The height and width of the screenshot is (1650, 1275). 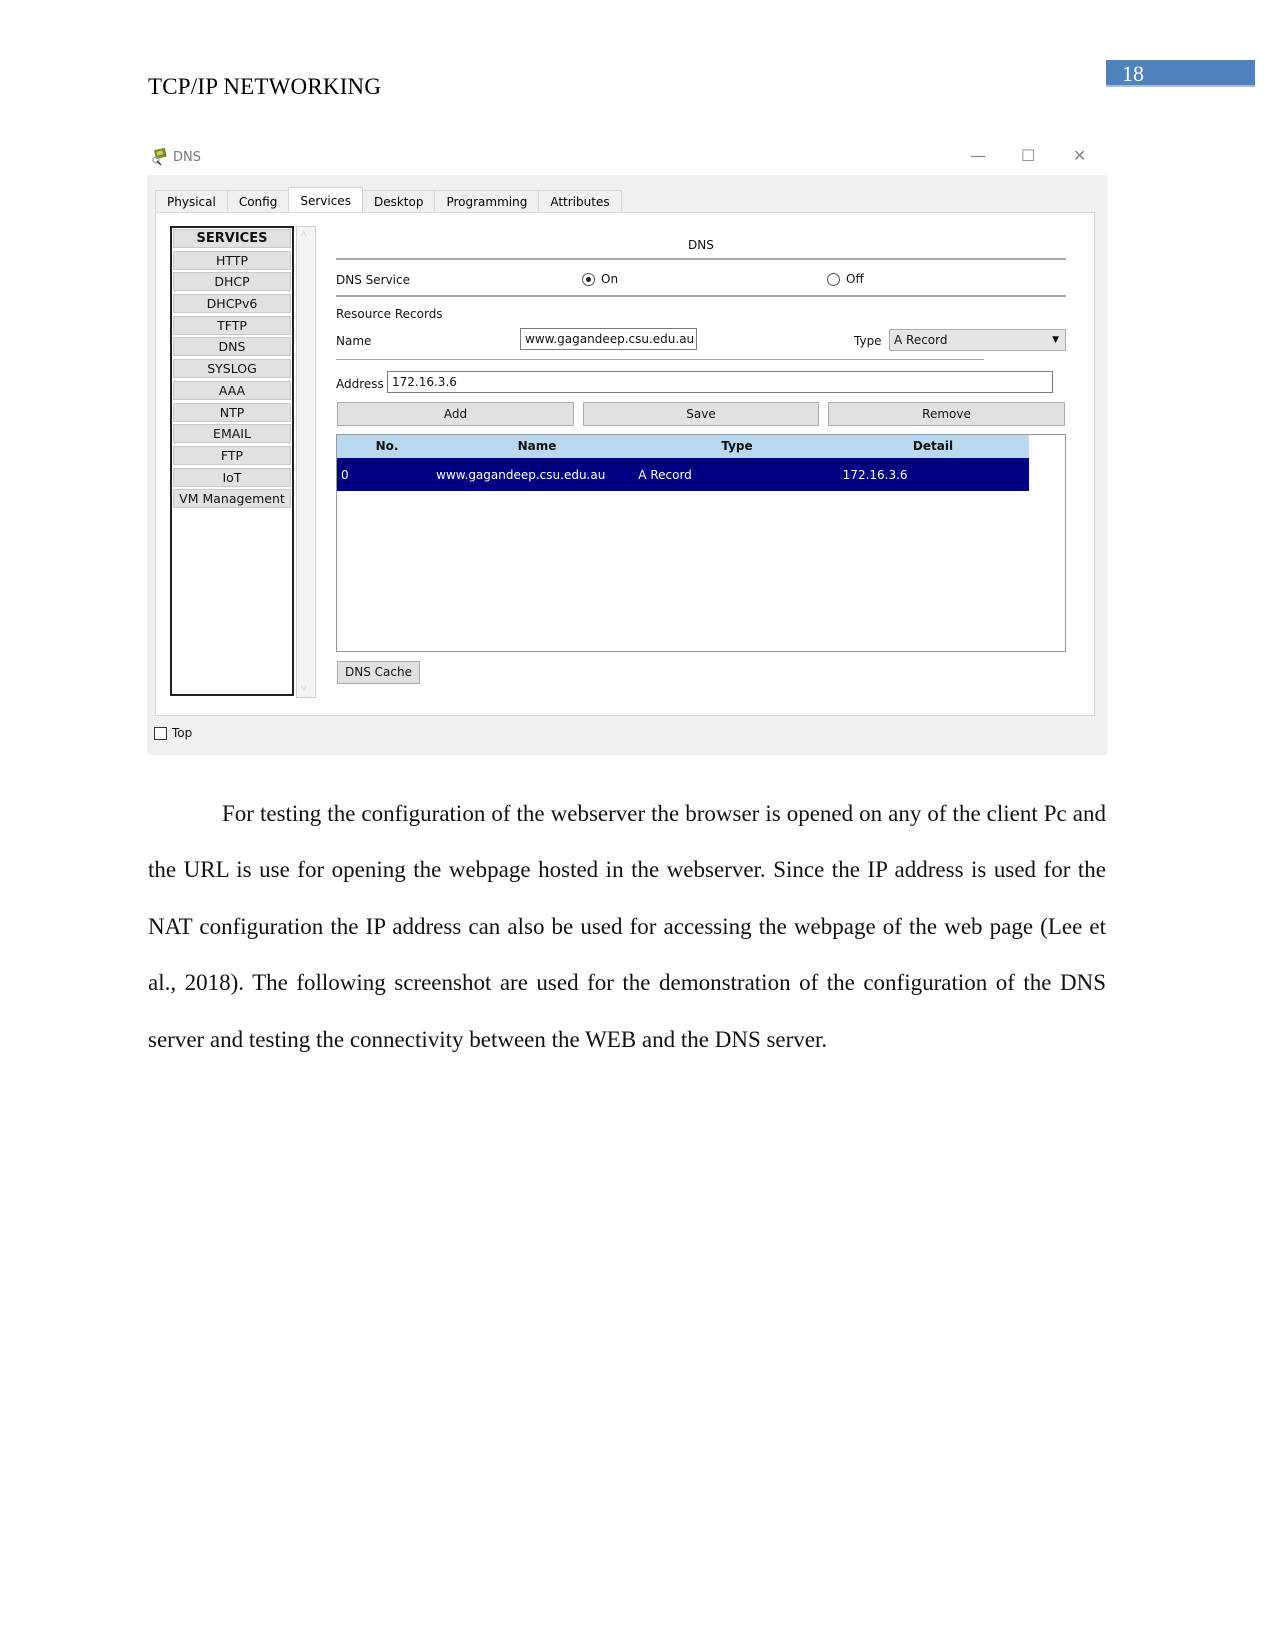 I want to click on cell-name: www.gagandeep.csu.edu.au, so click(x=521, y=474).